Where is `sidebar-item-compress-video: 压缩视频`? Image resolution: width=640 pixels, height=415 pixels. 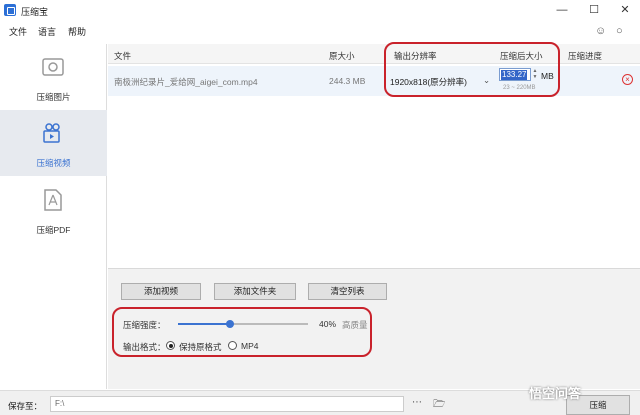
sidebar-item-compress-video: 压缩视频 is located at coordinates (53, 143).